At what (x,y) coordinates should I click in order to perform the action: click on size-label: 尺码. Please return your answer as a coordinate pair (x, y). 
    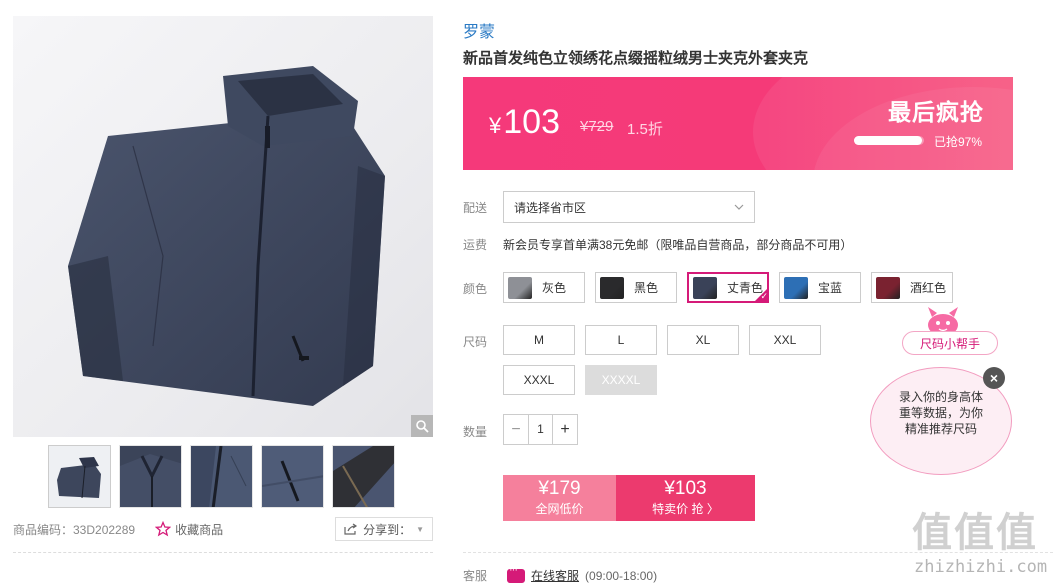
    Looking at the image, I should click on (475, 342).